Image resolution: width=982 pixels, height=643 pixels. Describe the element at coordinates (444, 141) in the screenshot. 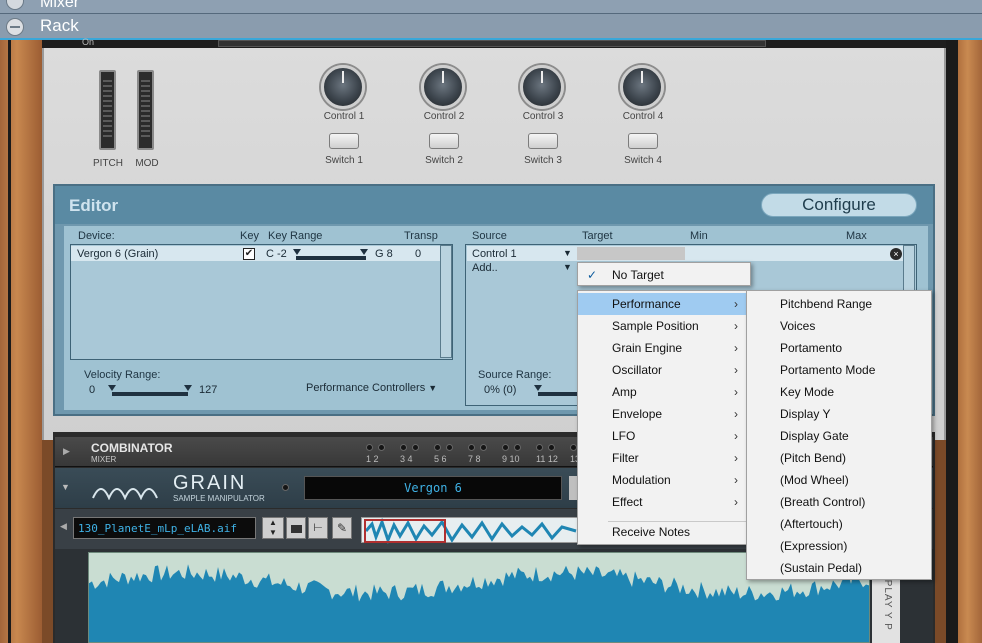

I see `switch-2-button` at that location.